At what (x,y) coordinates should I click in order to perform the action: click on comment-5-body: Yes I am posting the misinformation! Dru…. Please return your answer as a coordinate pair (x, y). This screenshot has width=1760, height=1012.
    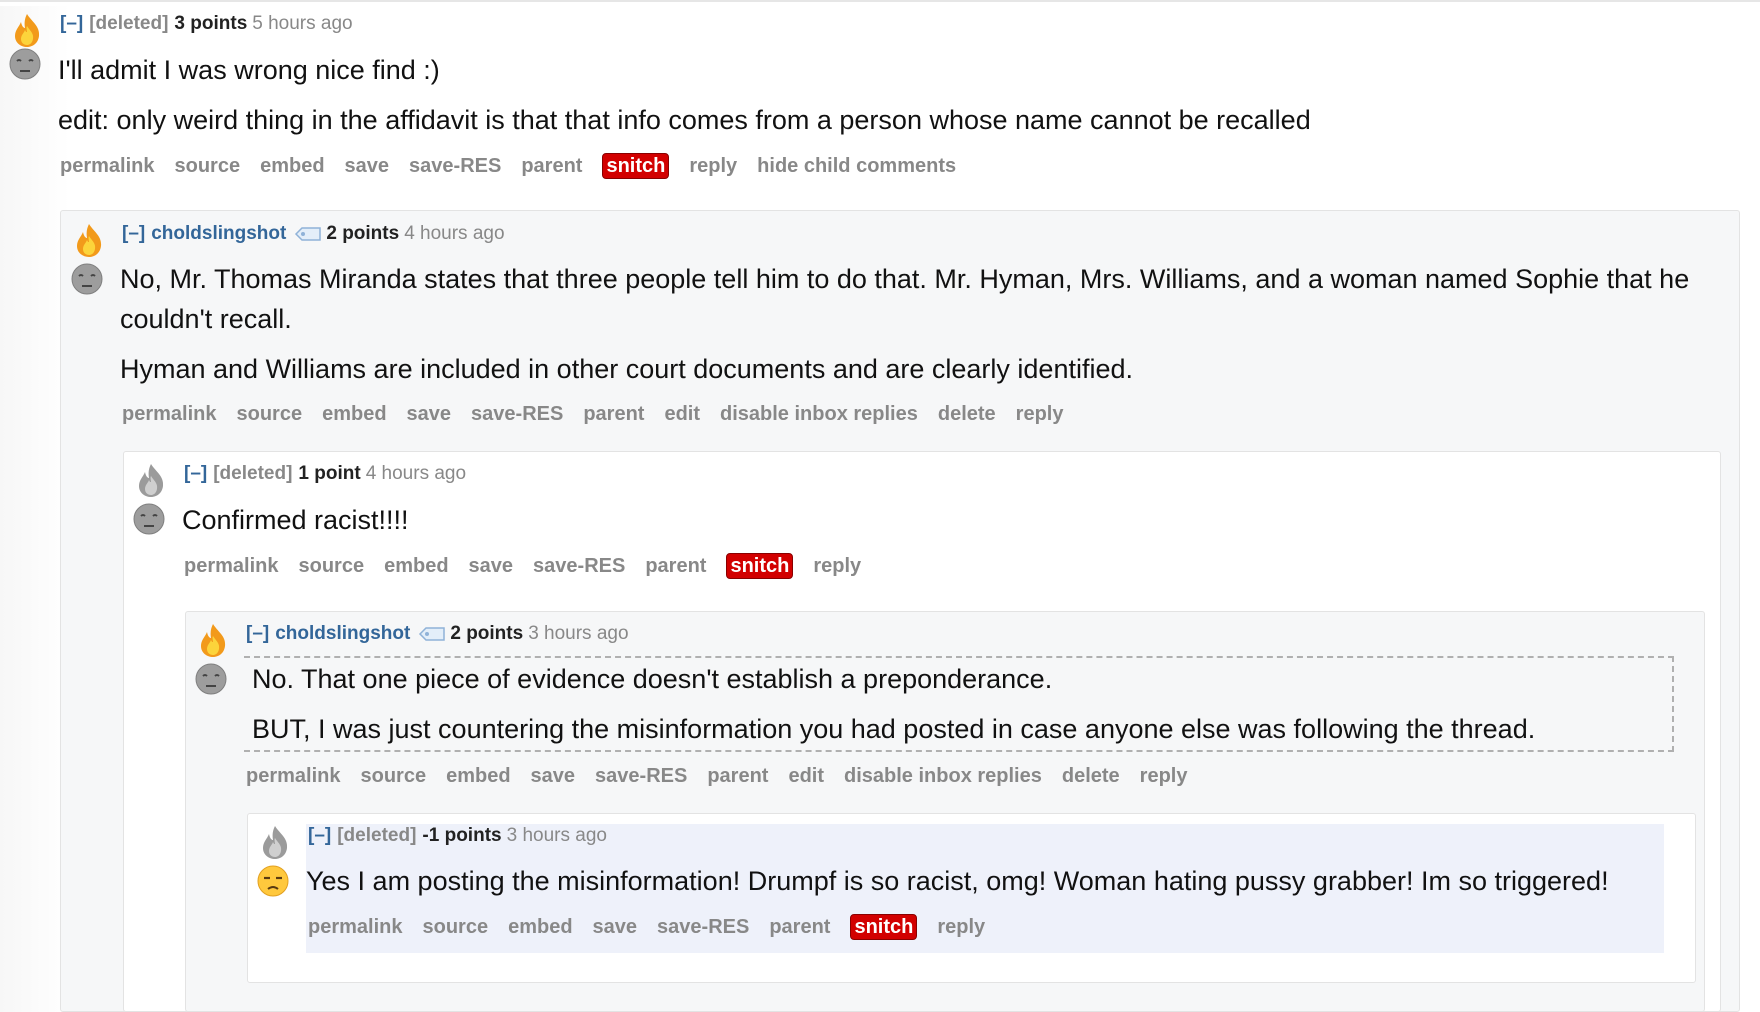
    Looking at the image, I should click on (1001, 886).